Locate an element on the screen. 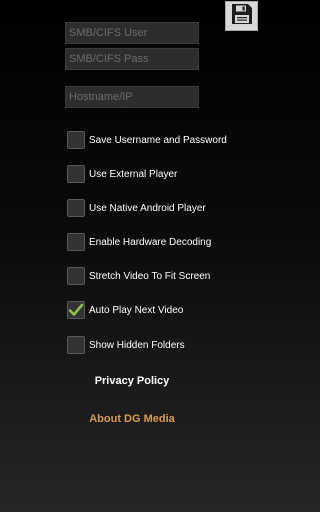 The width and height of the screenshot is (320, 512). option-save-credentials: Save Username and Password is located at coordinates (147, 140).